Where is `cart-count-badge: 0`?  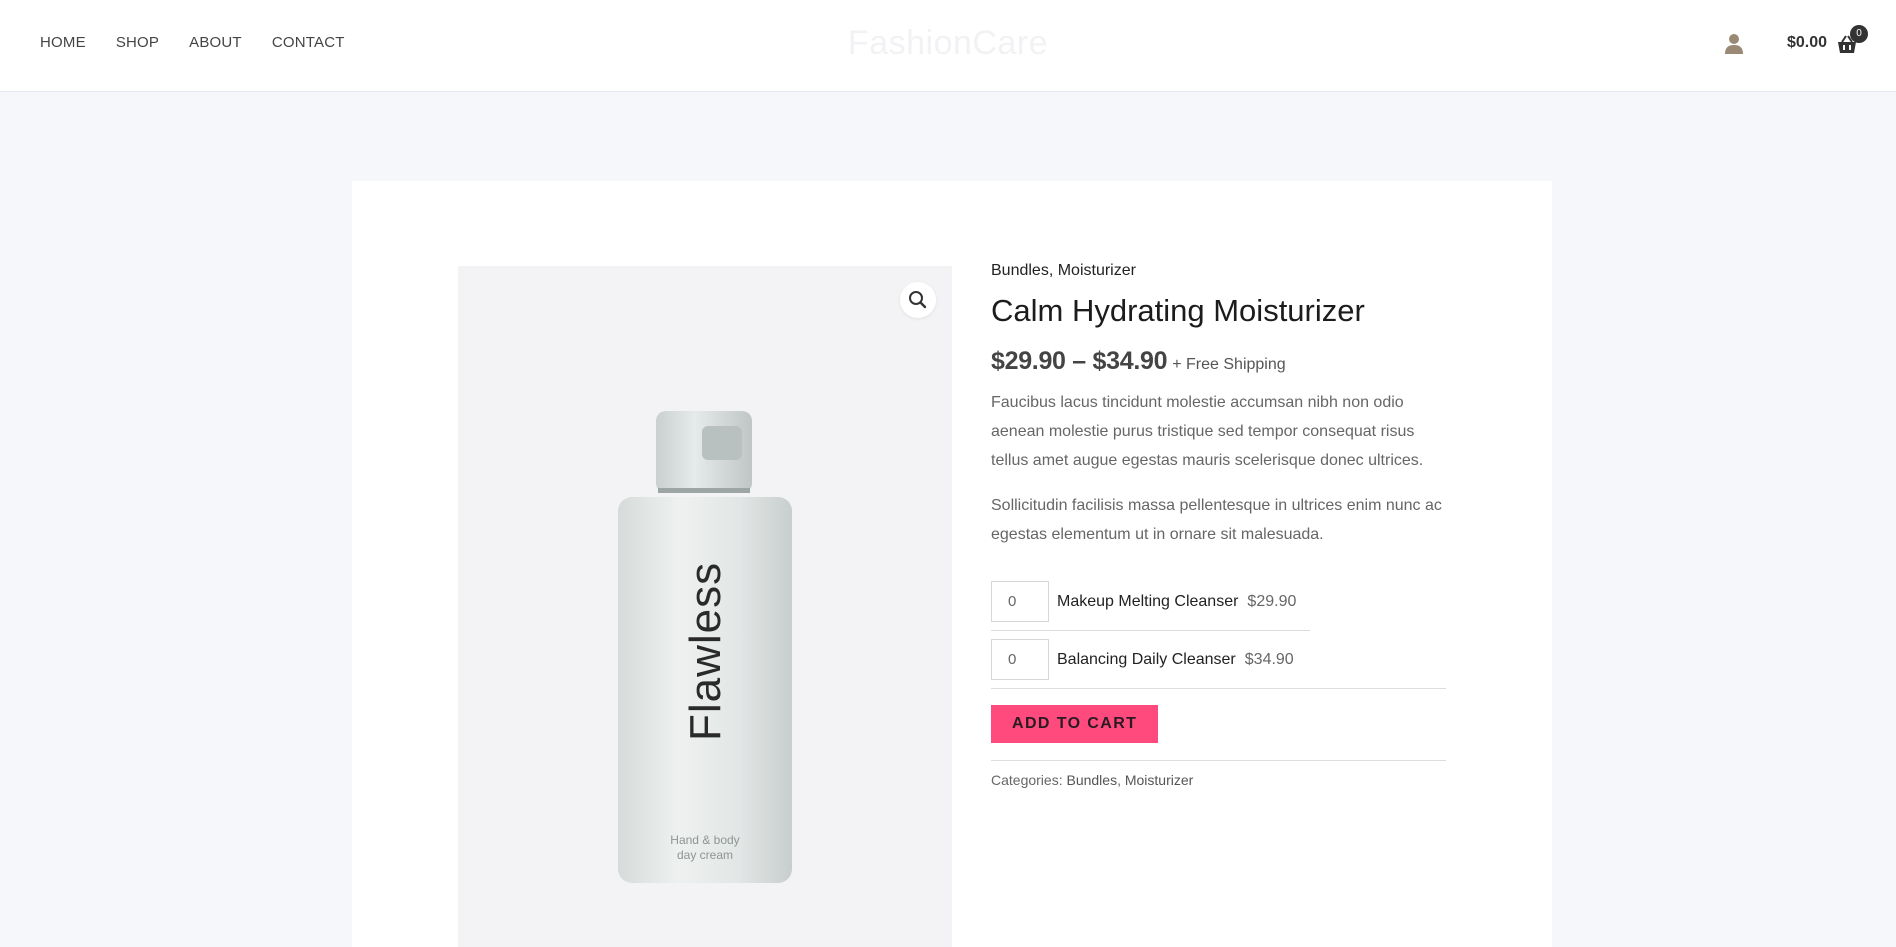 cart-count-badge: 0 is located at coordinates (1859, 34).